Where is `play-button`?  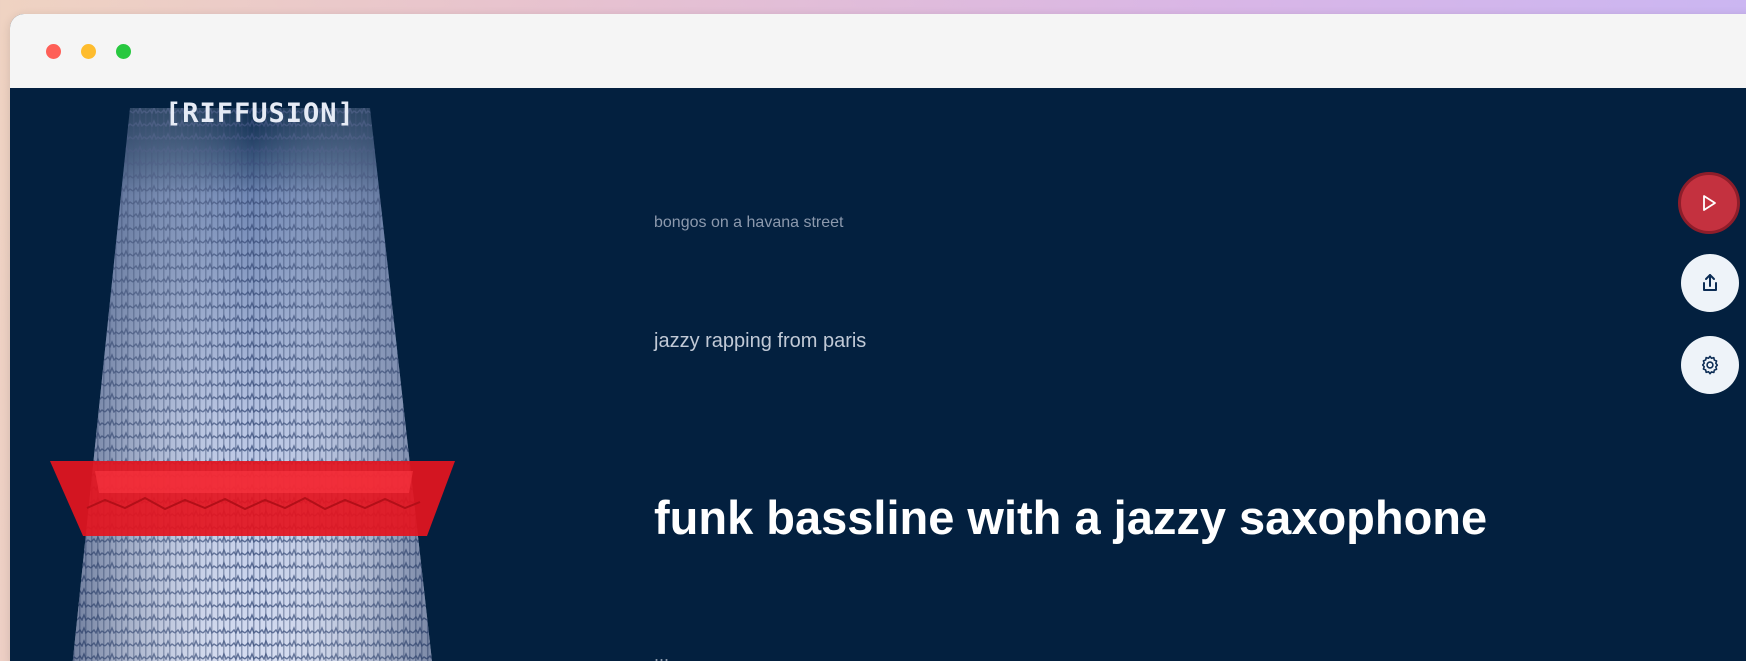
play-button is located at coordinates (1709, 203).